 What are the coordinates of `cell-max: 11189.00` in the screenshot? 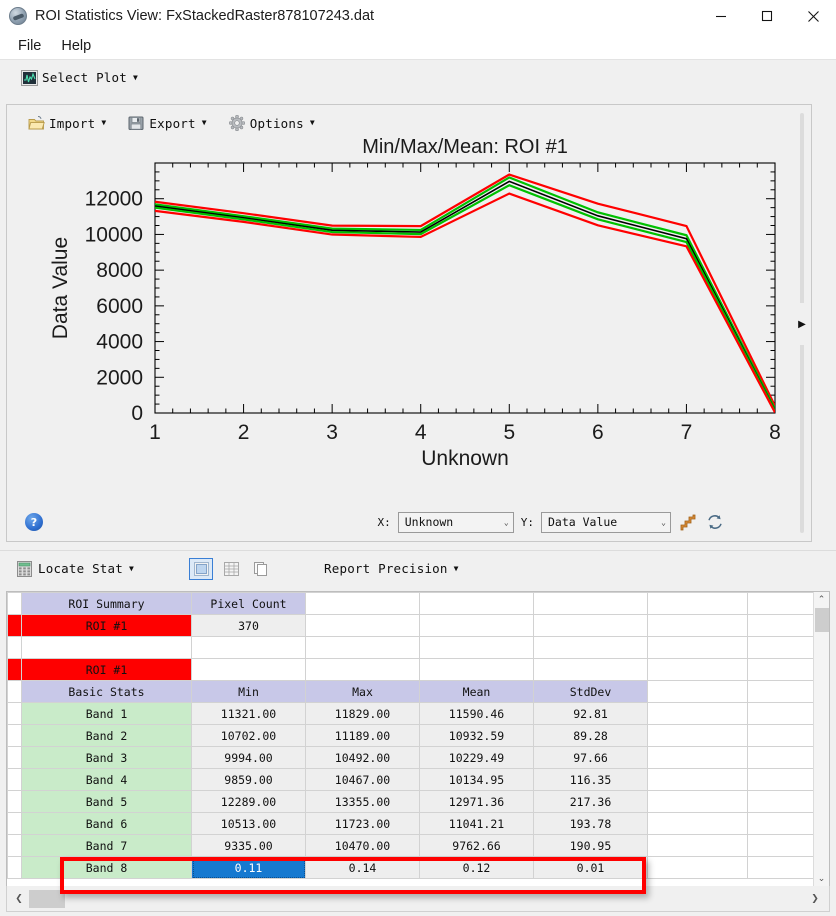 It's located at (362, 735).